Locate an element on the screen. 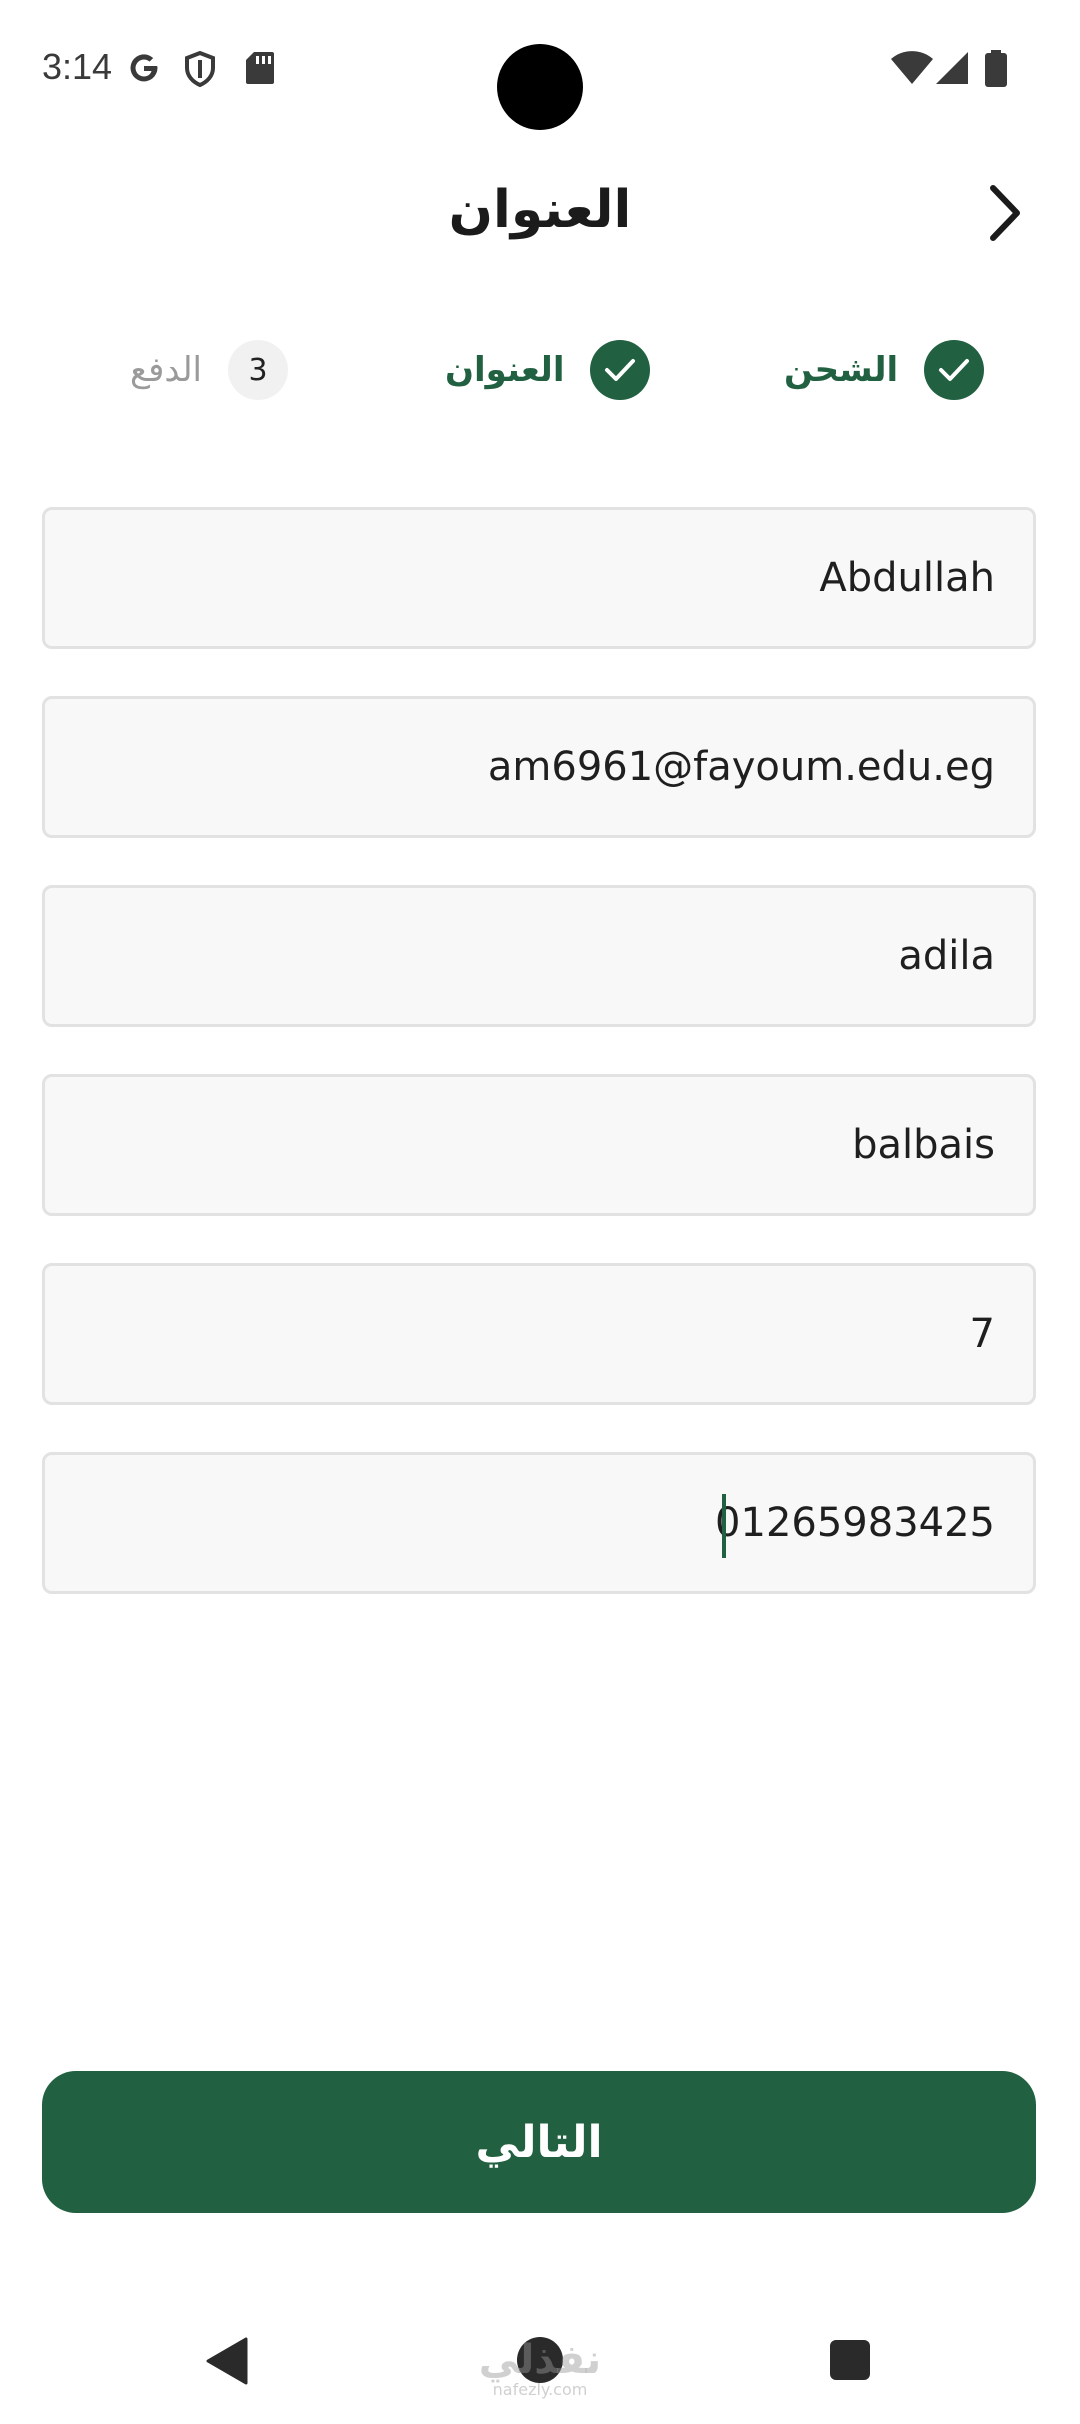  watermark: نفذلي nafezly.com is located at coordinates (540, 2370).